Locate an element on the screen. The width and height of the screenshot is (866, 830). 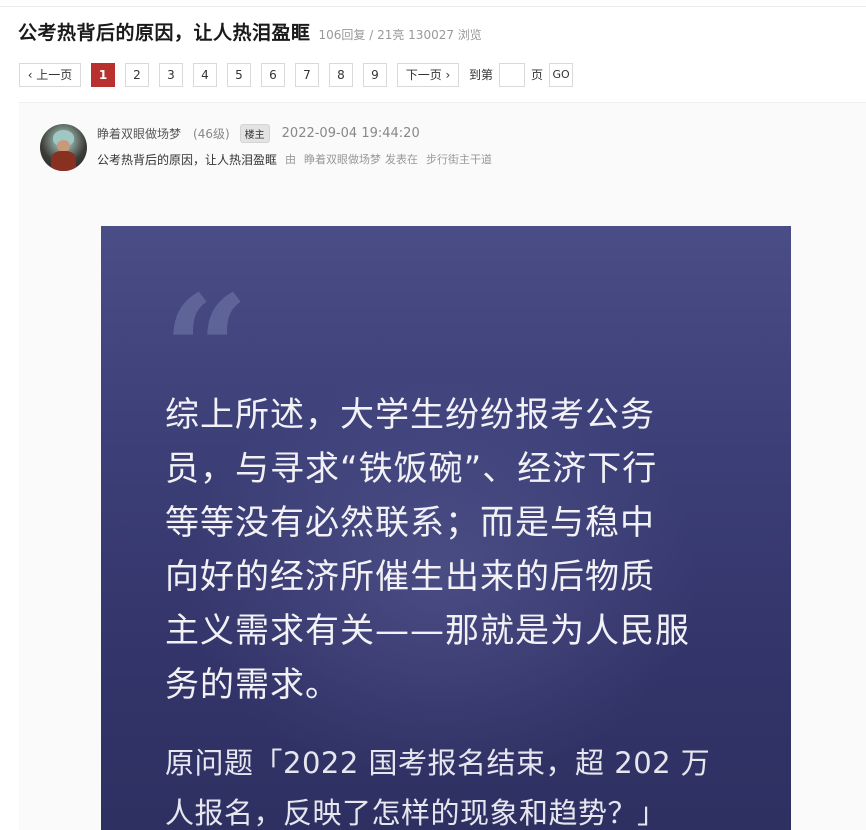
image-body-line: 向好的经济所催生出来的后物质 is located at coordinates (410, 577).